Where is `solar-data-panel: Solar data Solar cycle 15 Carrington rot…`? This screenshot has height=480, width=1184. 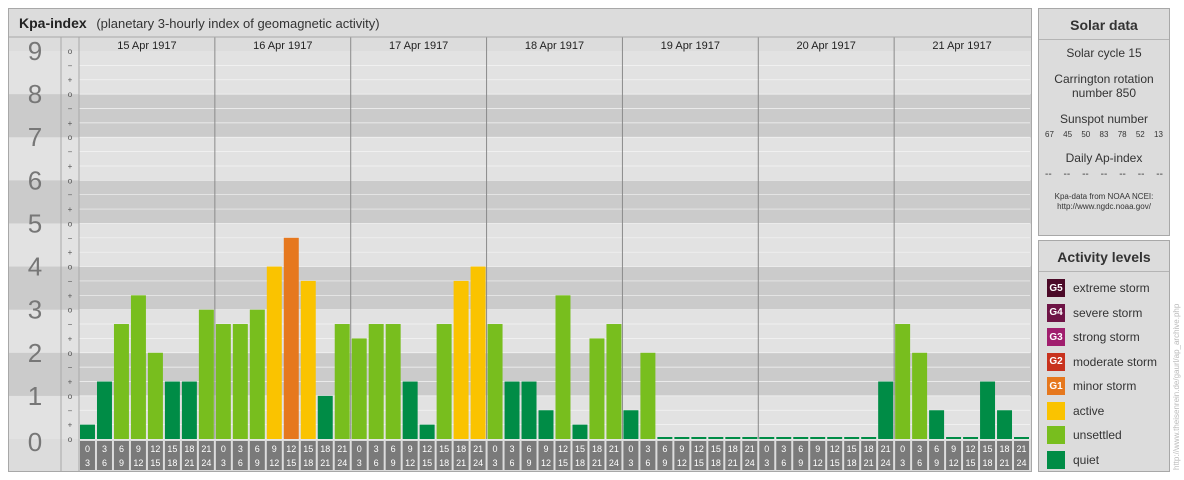
solar-data-panel: Solar data Solar cycle 15 Carrington rot… is located at coordinates (1104, 122).